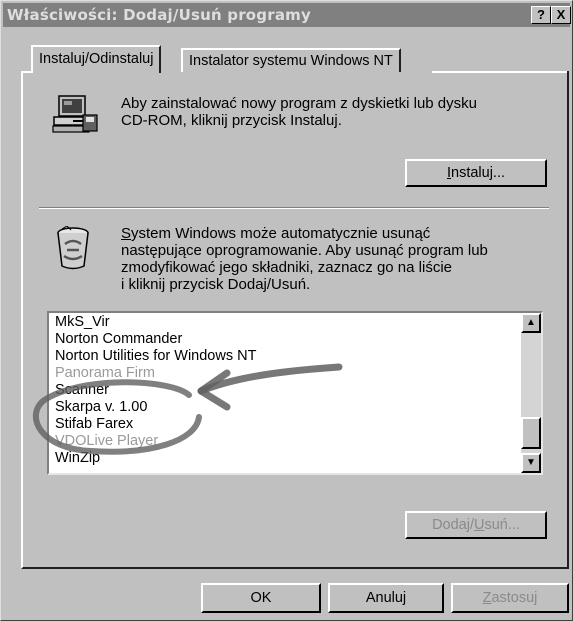 This screenshot has height=621, width=573. Describe the element at coordinates (386, 598) in the screenshot. I see `cancel-button: Anuluj` at that location.